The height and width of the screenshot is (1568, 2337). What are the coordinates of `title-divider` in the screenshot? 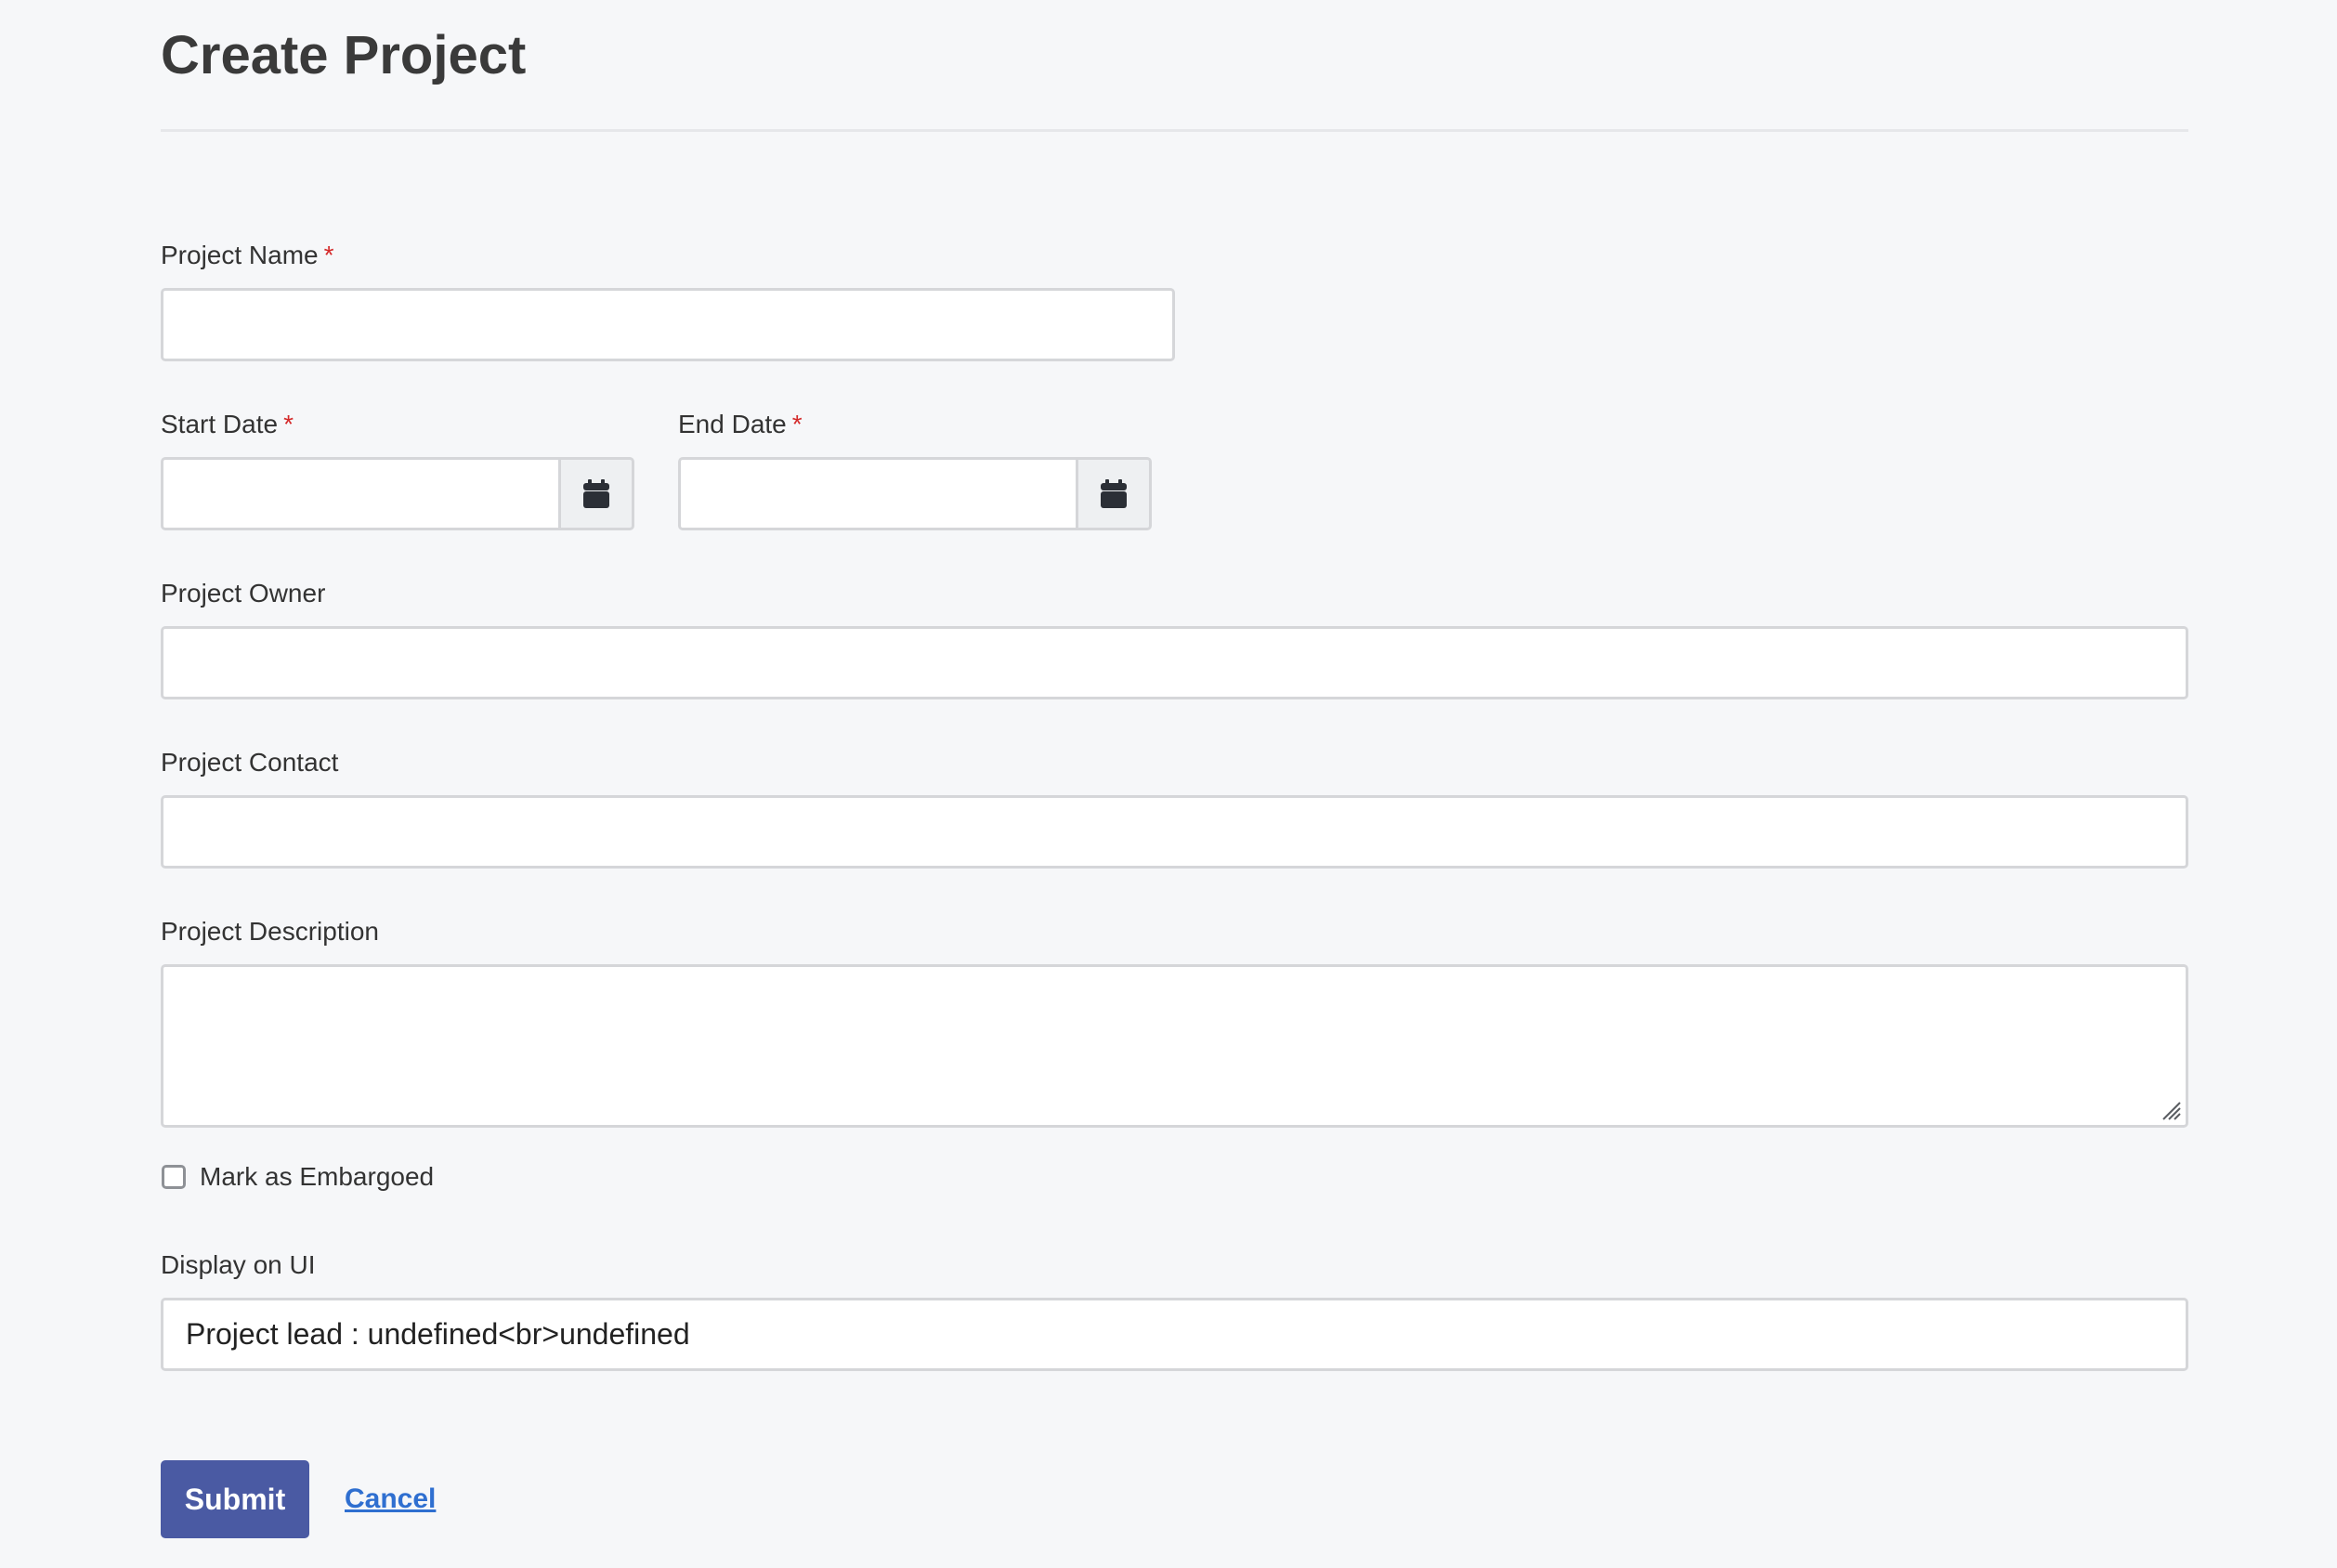 It's located at (1174, 130).